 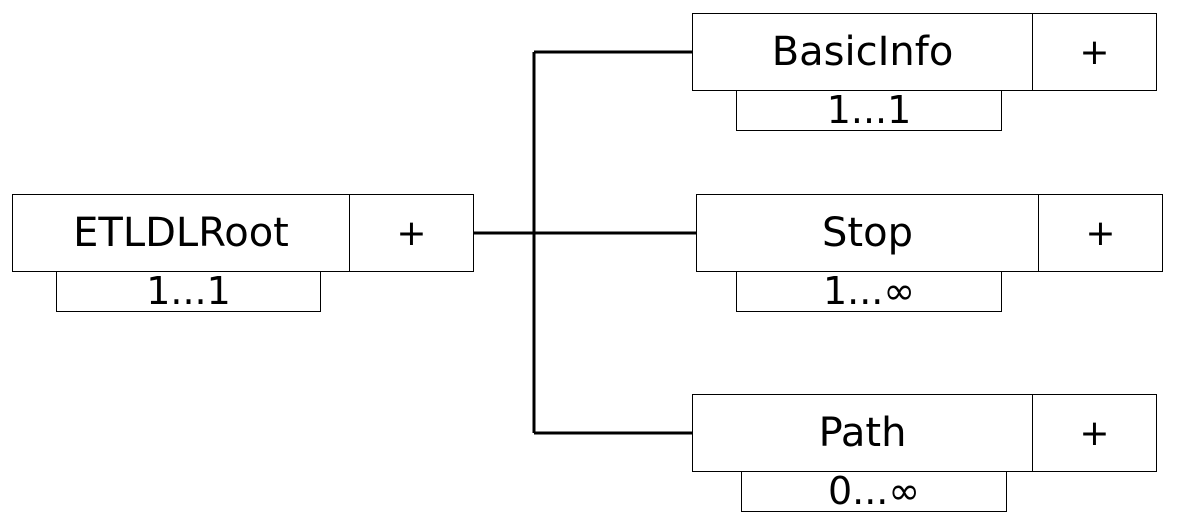 I want to click on child-node-path: Path +, so click(x=924, y=433).